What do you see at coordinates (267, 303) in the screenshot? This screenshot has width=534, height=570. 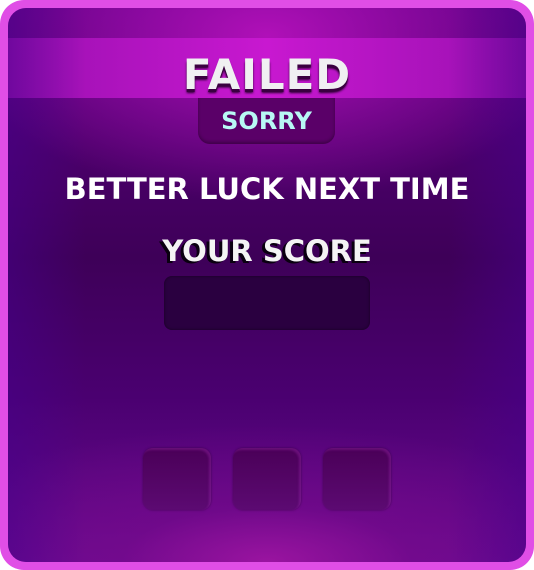 I see `score-display` at bounding box center [267, 303].